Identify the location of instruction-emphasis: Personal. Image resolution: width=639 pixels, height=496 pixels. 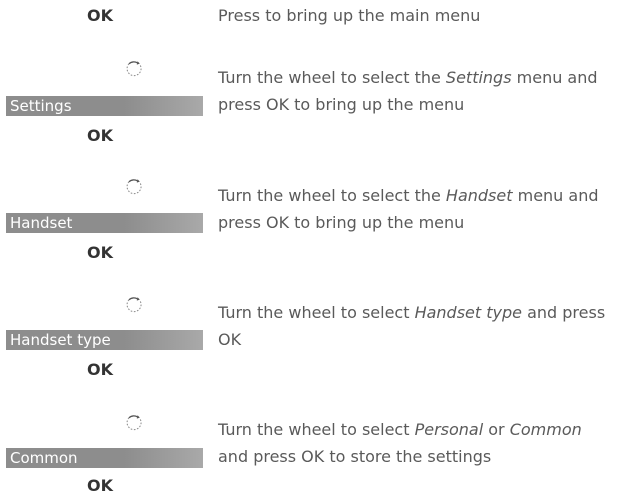
(449, 429).